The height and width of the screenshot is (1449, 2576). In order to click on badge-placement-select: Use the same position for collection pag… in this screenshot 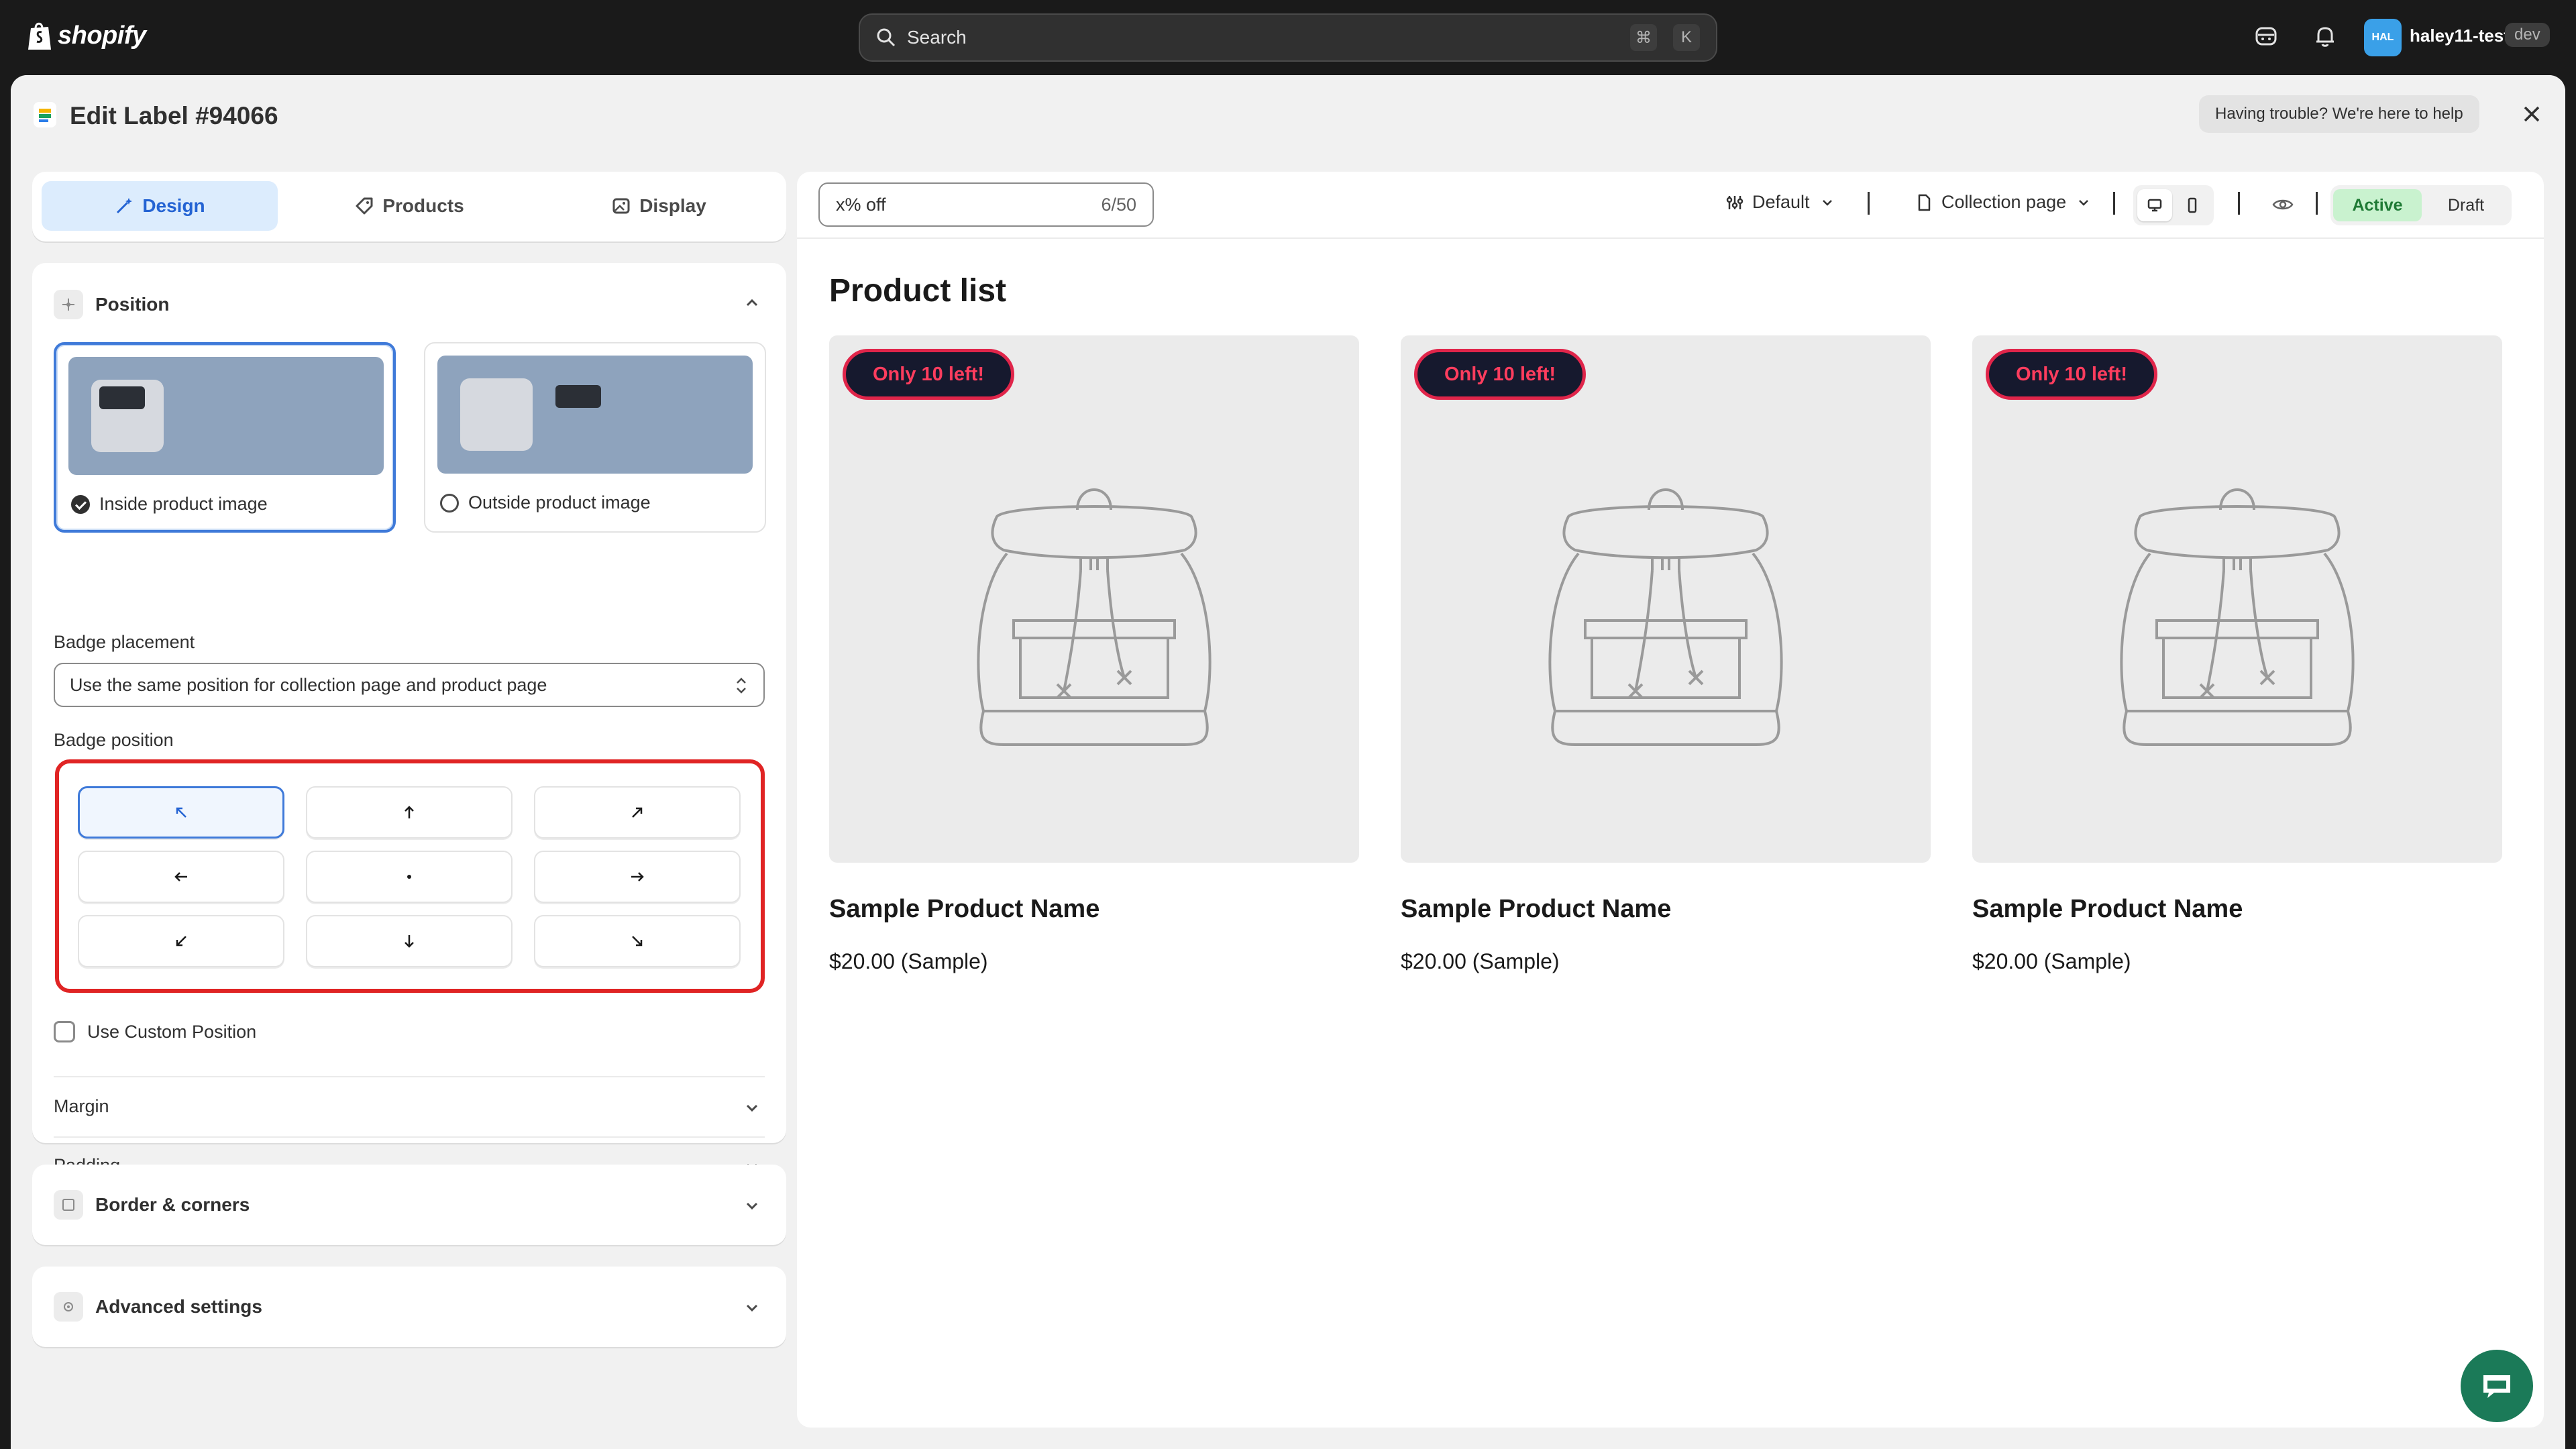, I will do `click(409, 685)`.